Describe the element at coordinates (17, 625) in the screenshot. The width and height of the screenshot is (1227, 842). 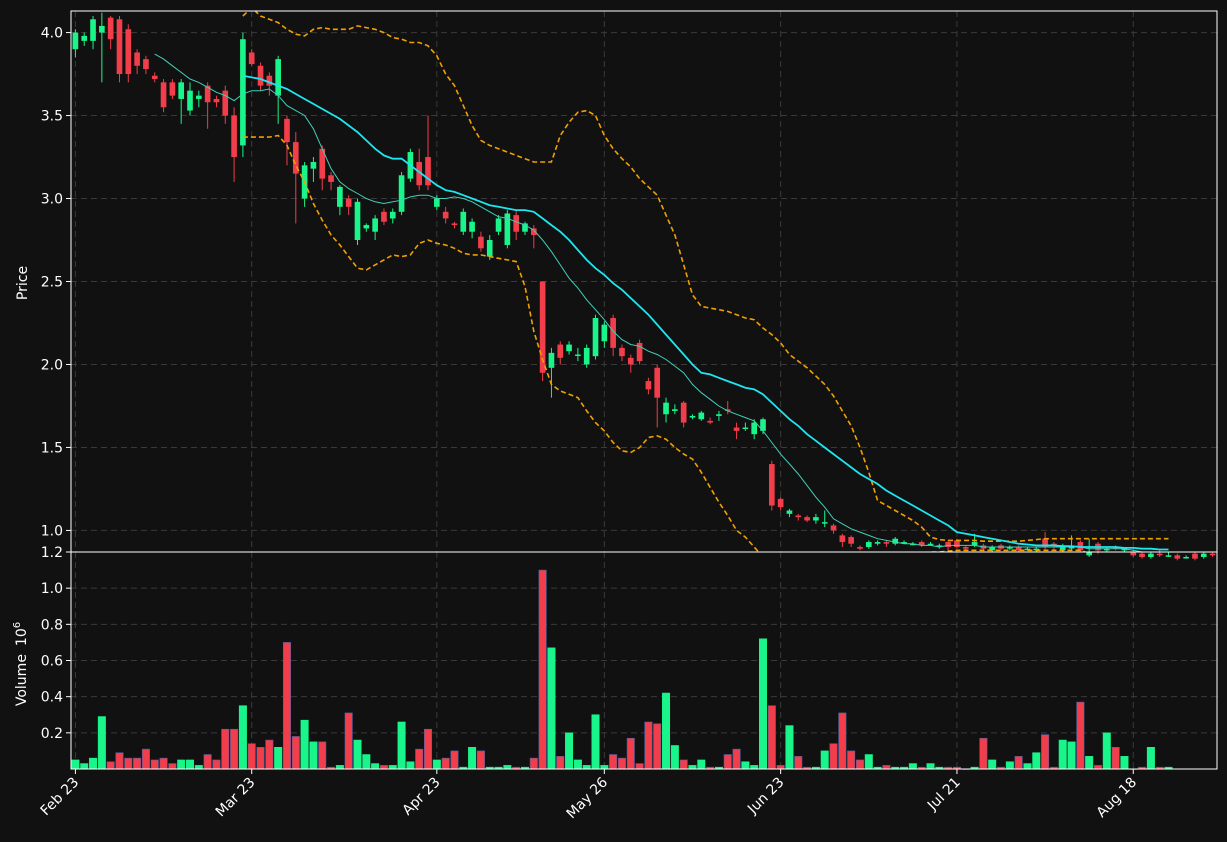
I see `volume-axis-exponent: 6` at that location.